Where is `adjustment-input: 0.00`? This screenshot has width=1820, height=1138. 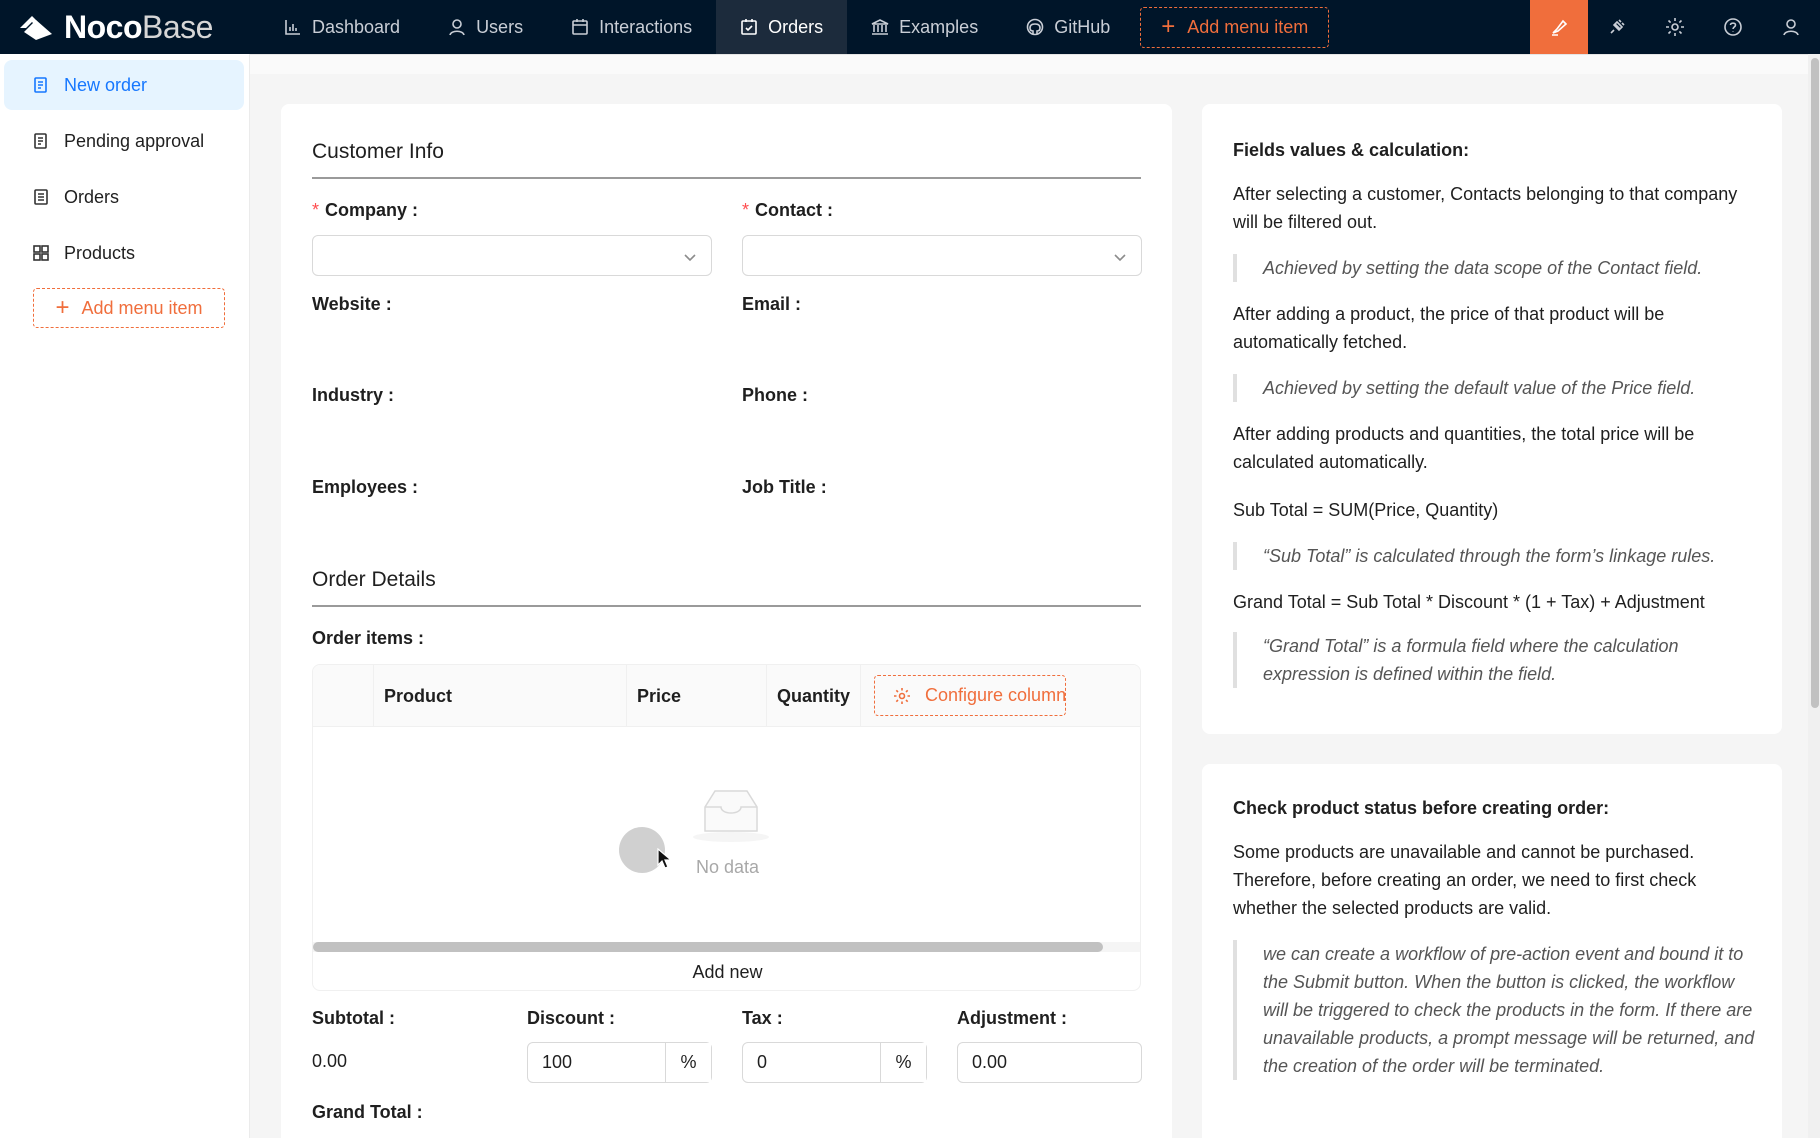
adjustment-input: 0.00 is located at coordinates (1049, 1062).